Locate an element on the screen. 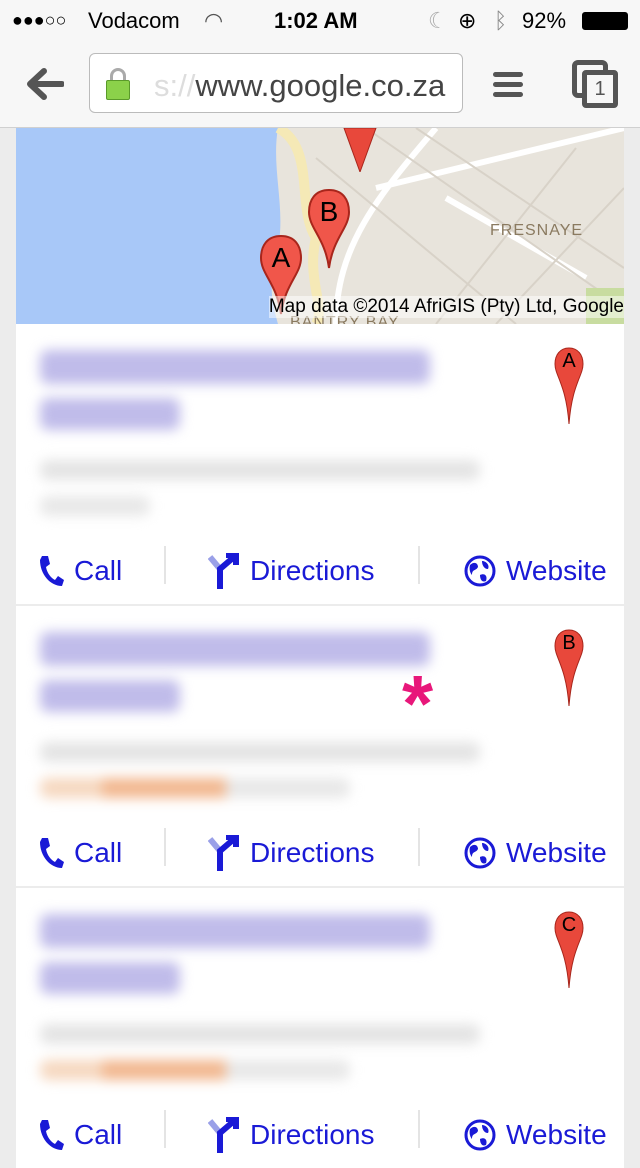 Image resolution: width=640 pixels, height=1168 pixels. time: 1:02 AM is located at coordinates (316, 20).